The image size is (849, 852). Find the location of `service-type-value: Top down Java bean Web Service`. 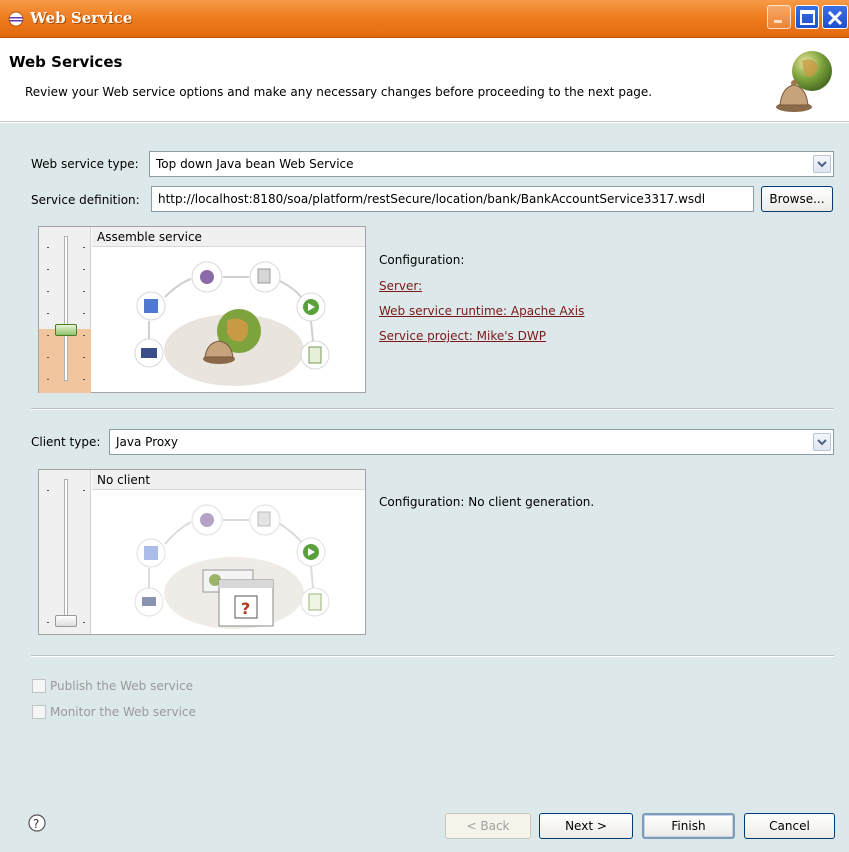

service-type-value: Top down Java bean Web Service is located at coordinates (255, 164).